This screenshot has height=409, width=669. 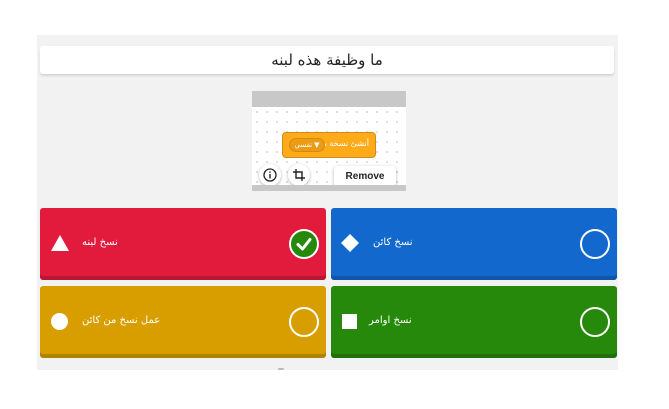 I want to click on answer-yellow-circle: عمل نسخ من كائن, so click(x=183, y=322).